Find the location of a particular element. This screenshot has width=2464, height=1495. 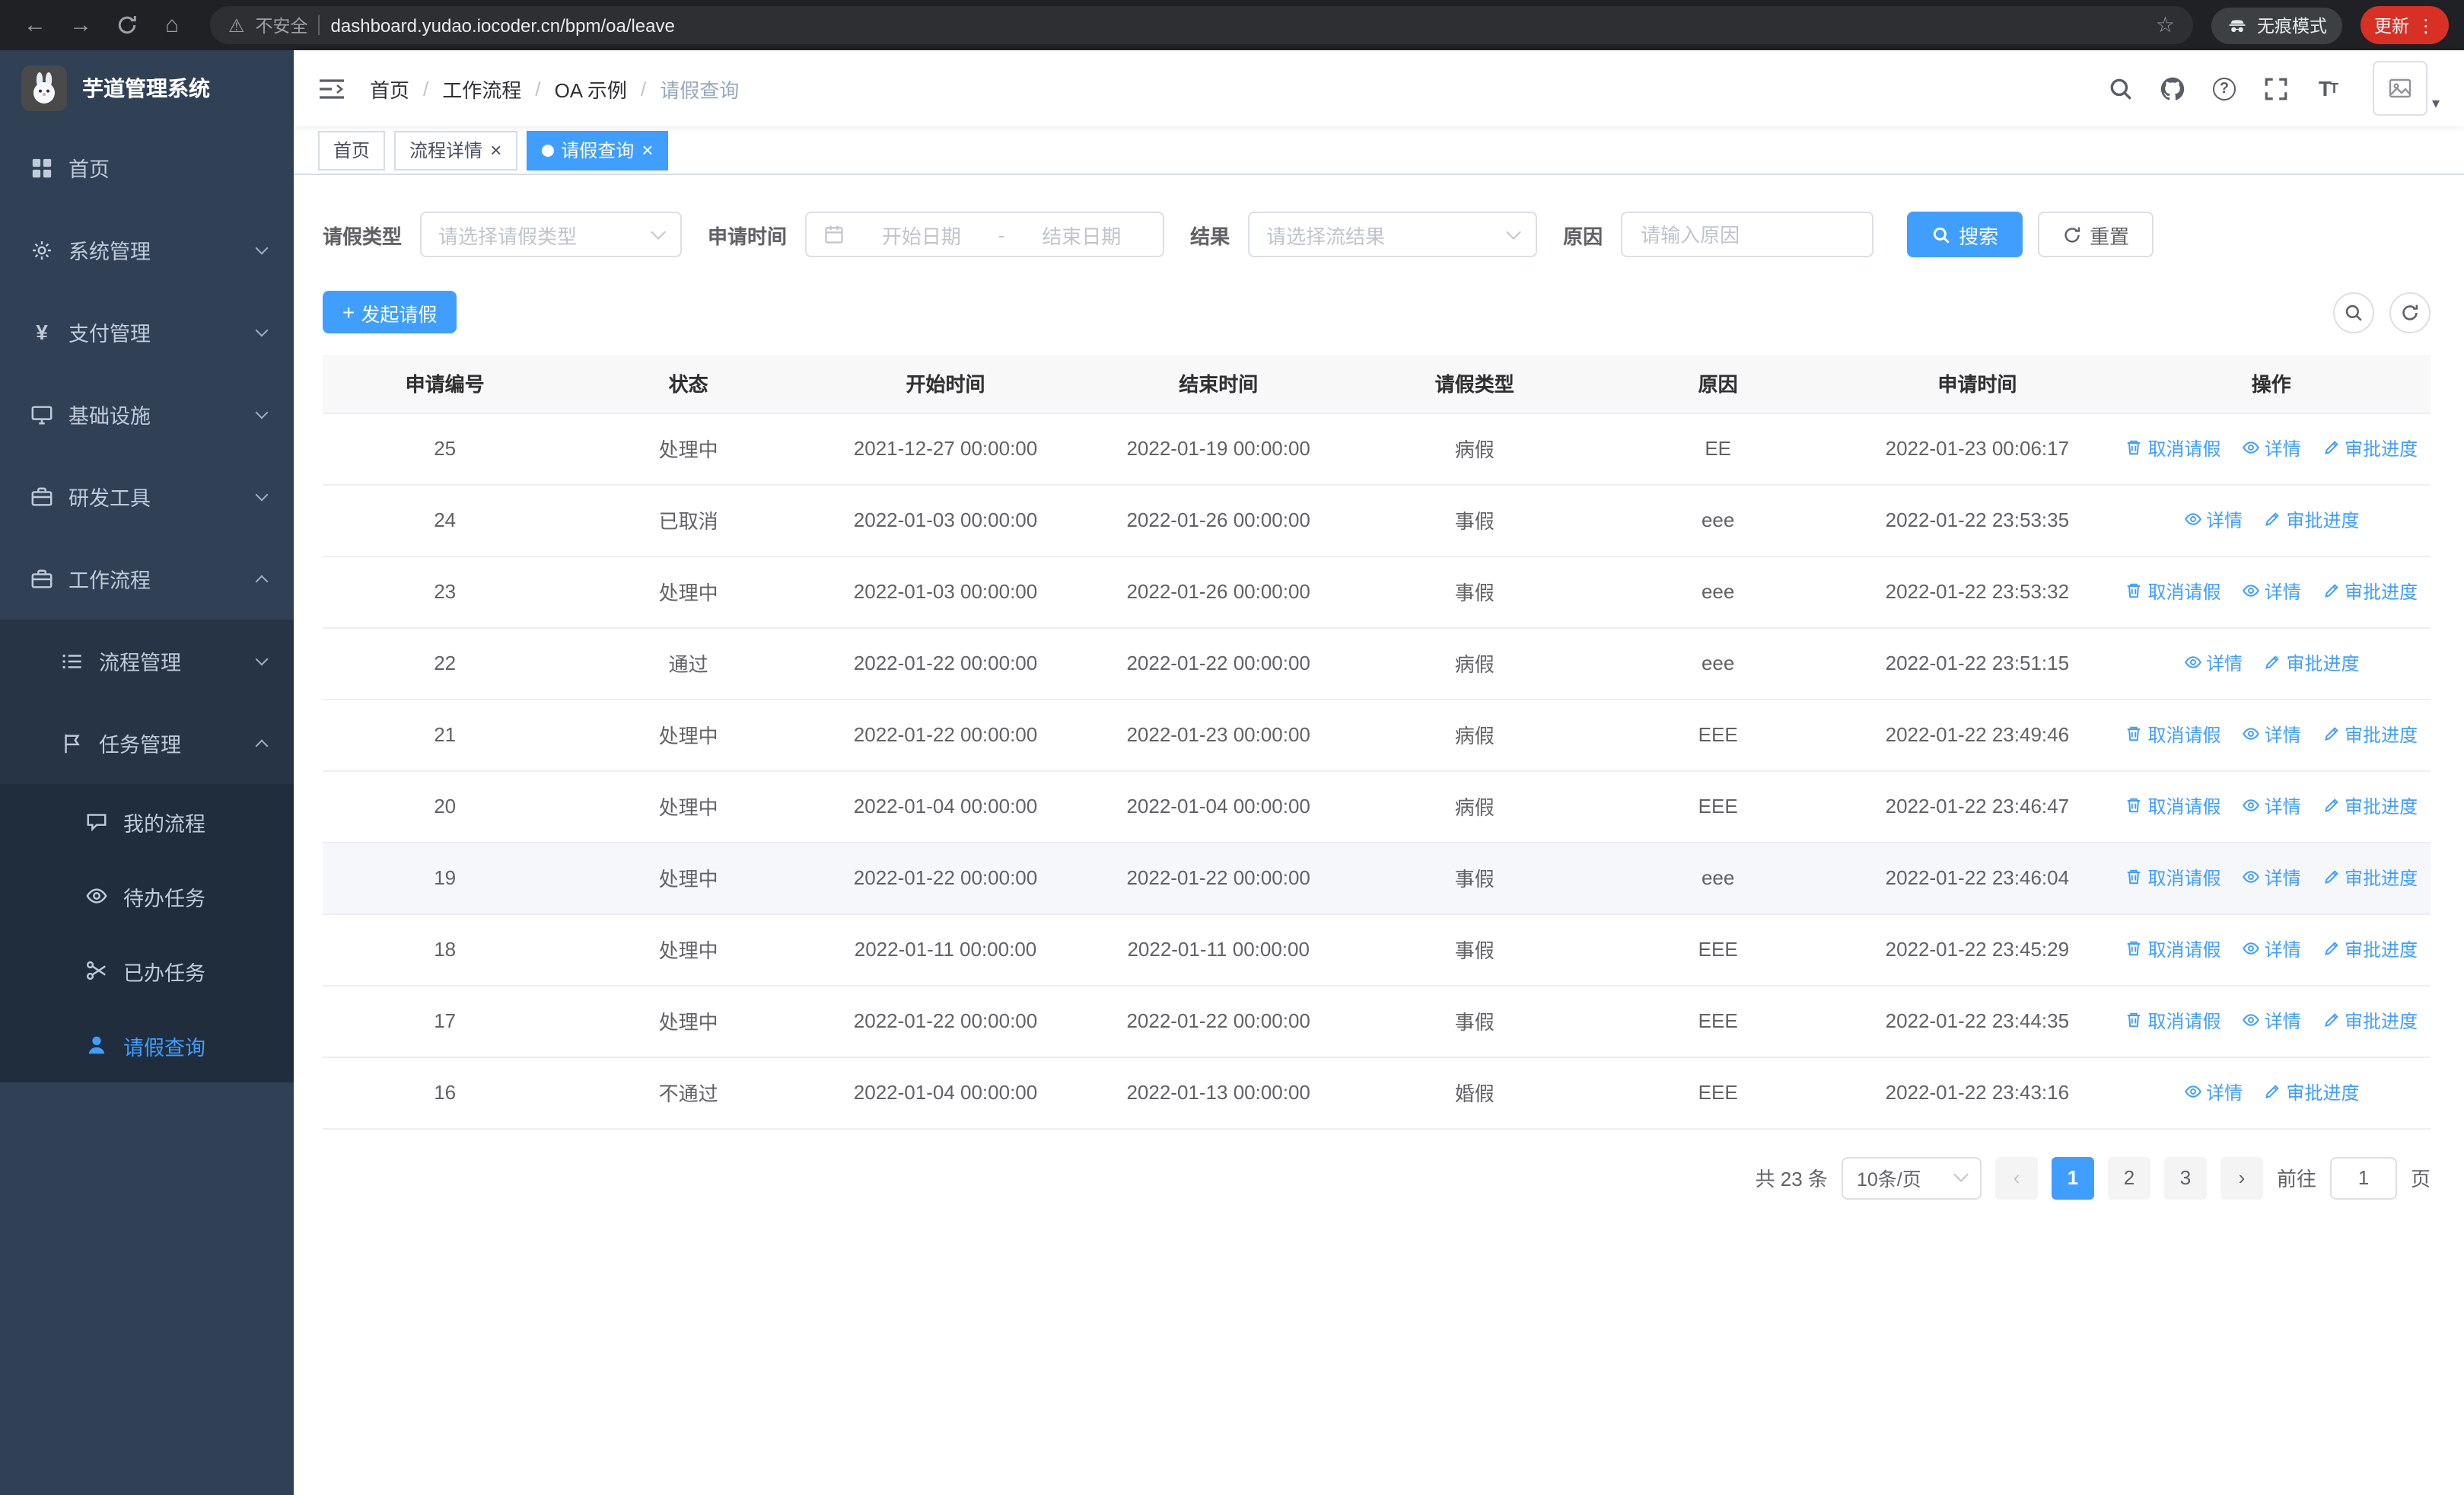

browser-forward-icon: → is located at coordinates (80, 25).